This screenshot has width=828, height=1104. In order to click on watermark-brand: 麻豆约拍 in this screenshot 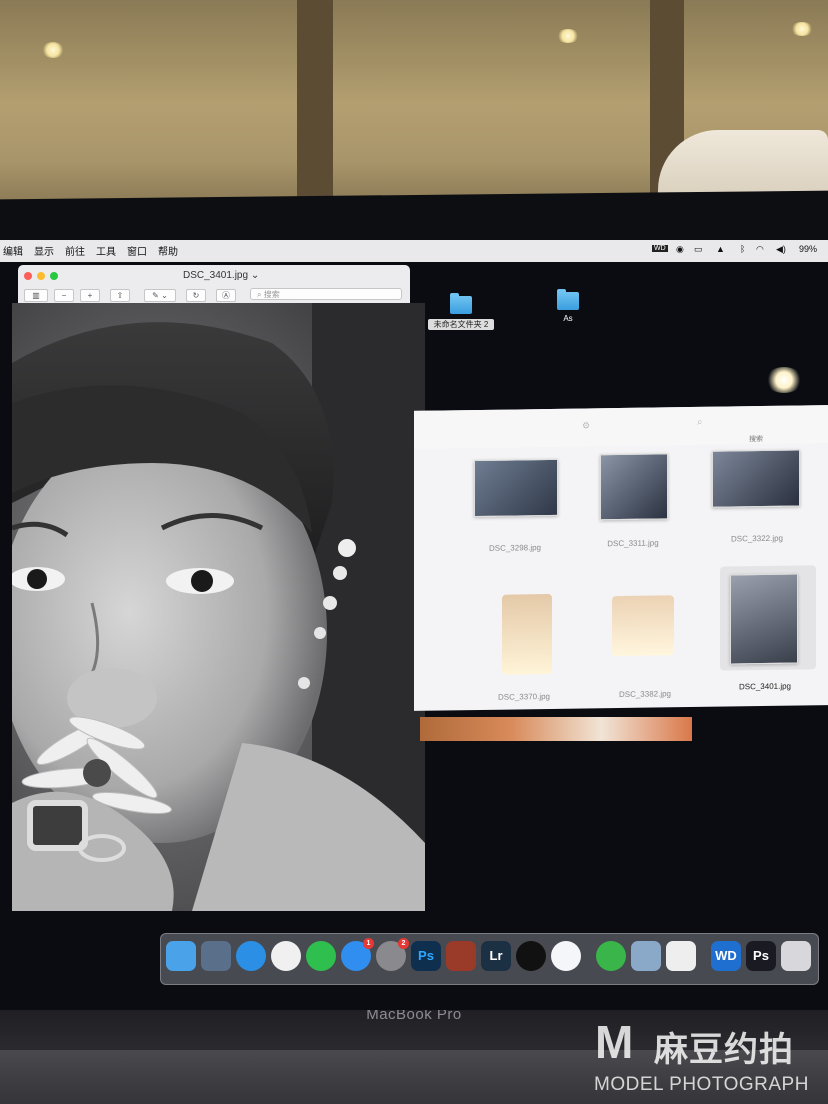, I will do `click(724, 1050)`.